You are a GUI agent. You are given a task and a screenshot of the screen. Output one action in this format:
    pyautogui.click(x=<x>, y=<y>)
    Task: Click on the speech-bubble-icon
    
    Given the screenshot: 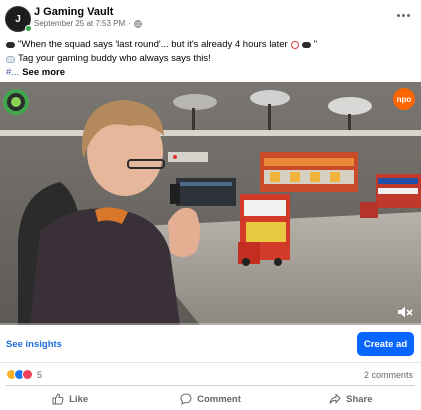 What is the action you would take?
    pyautogui.click(x=10, y=59)
    